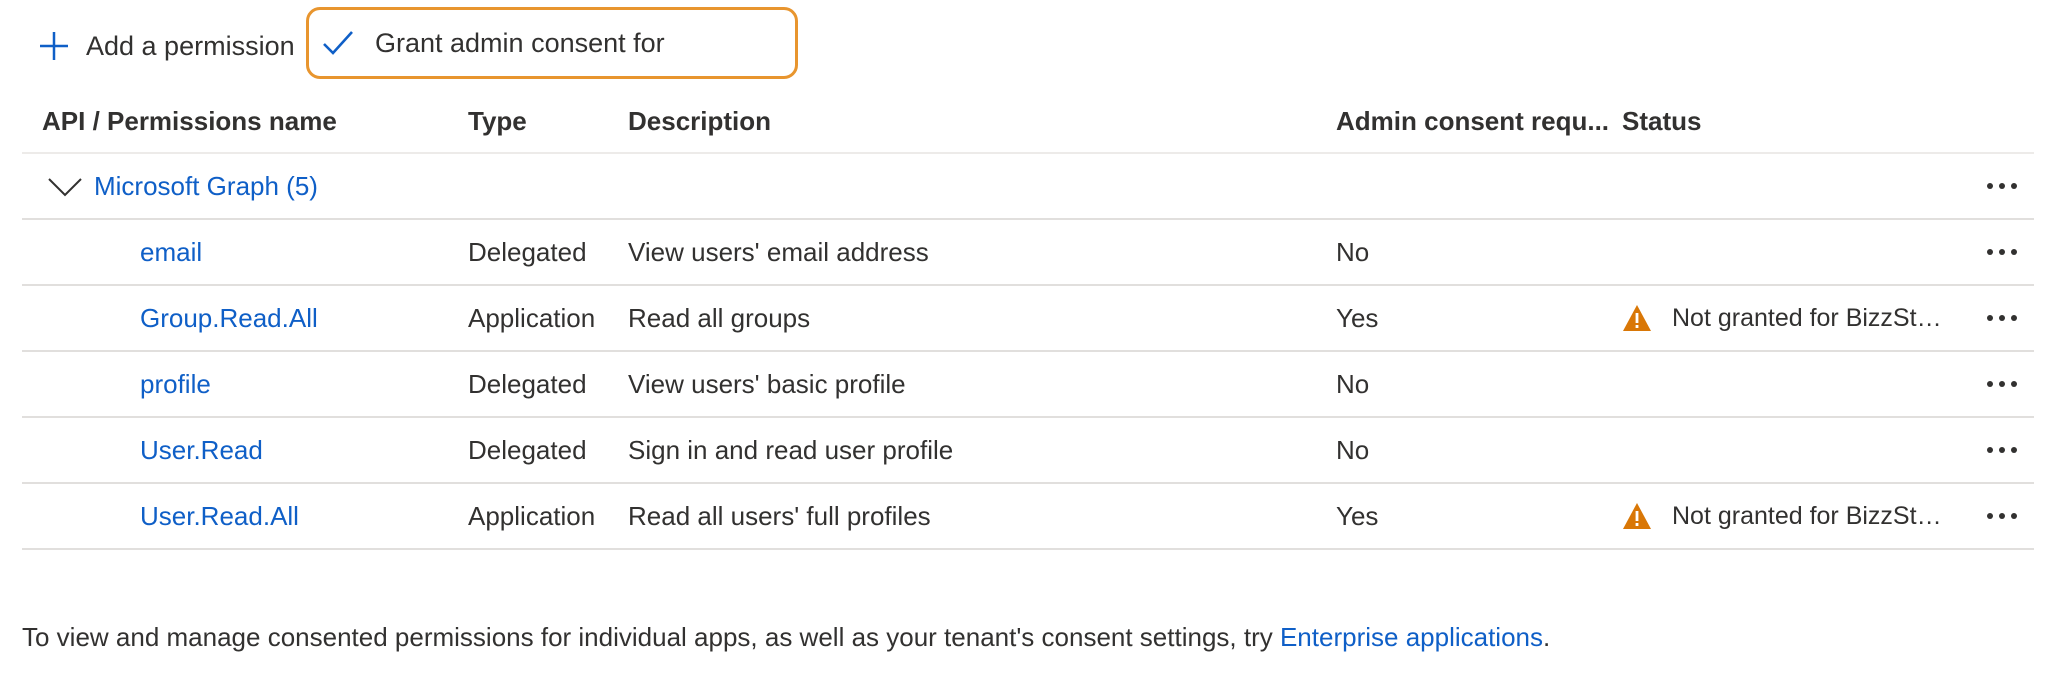  I want to click on header-status: Status, so click(1802, 121).